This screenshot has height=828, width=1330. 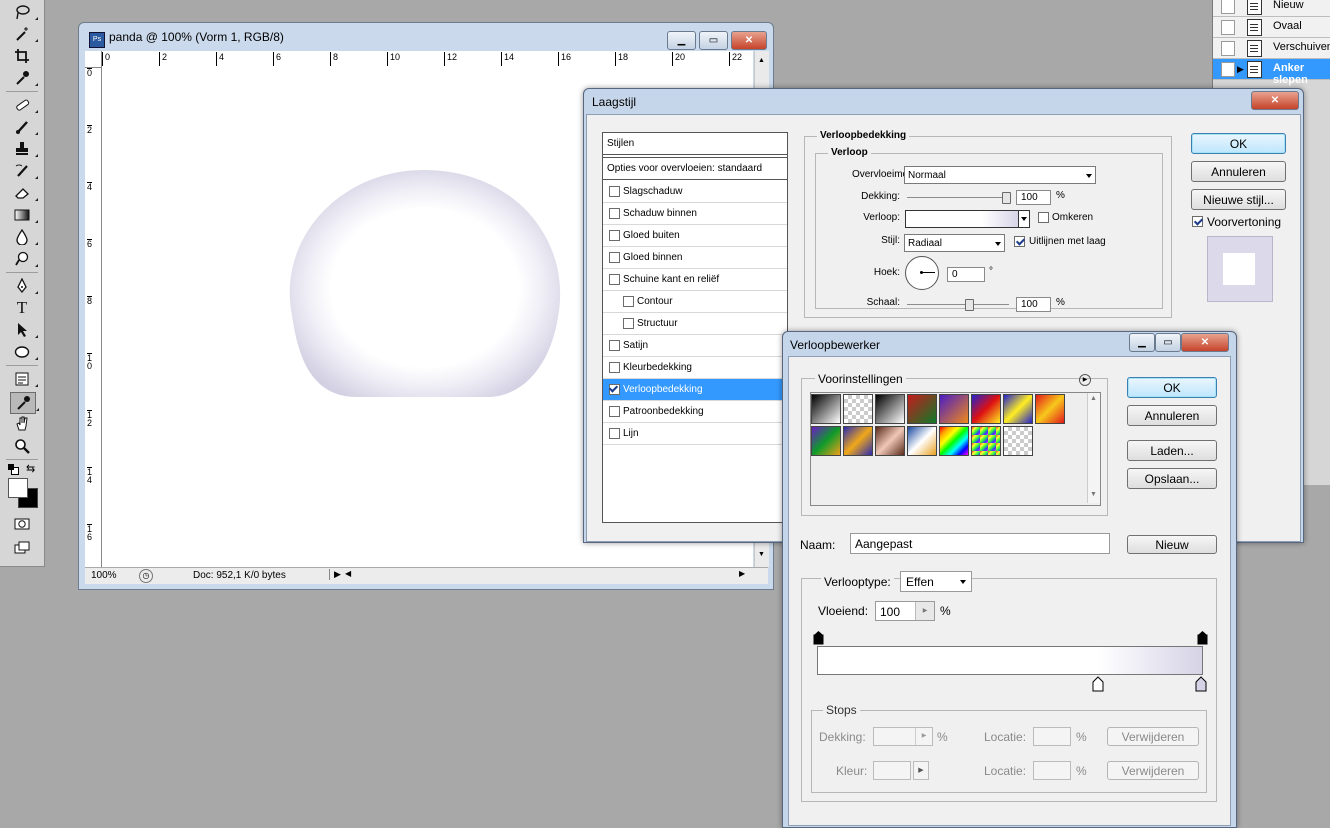 I want to click on scale-slider, so click(x=958, y=304).